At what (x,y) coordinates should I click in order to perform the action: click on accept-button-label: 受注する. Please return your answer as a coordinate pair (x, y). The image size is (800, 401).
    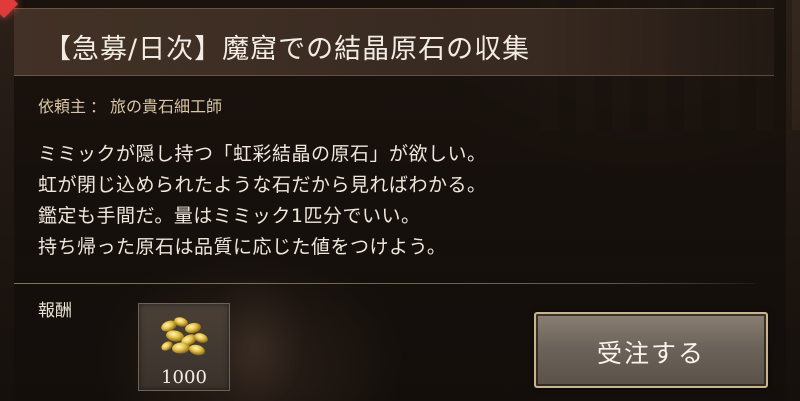
    Looking at the image, I should click on (650, 353).